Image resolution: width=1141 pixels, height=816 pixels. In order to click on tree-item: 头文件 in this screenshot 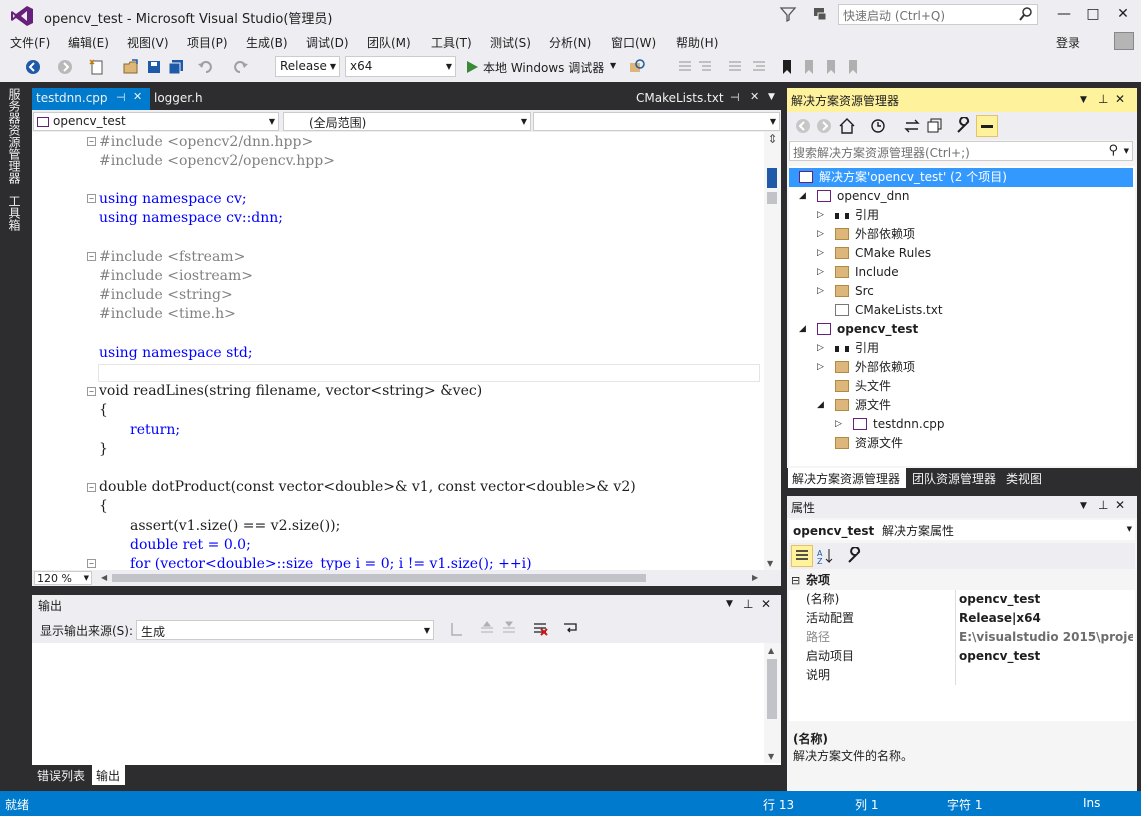, I will do `click(961, 386)`.